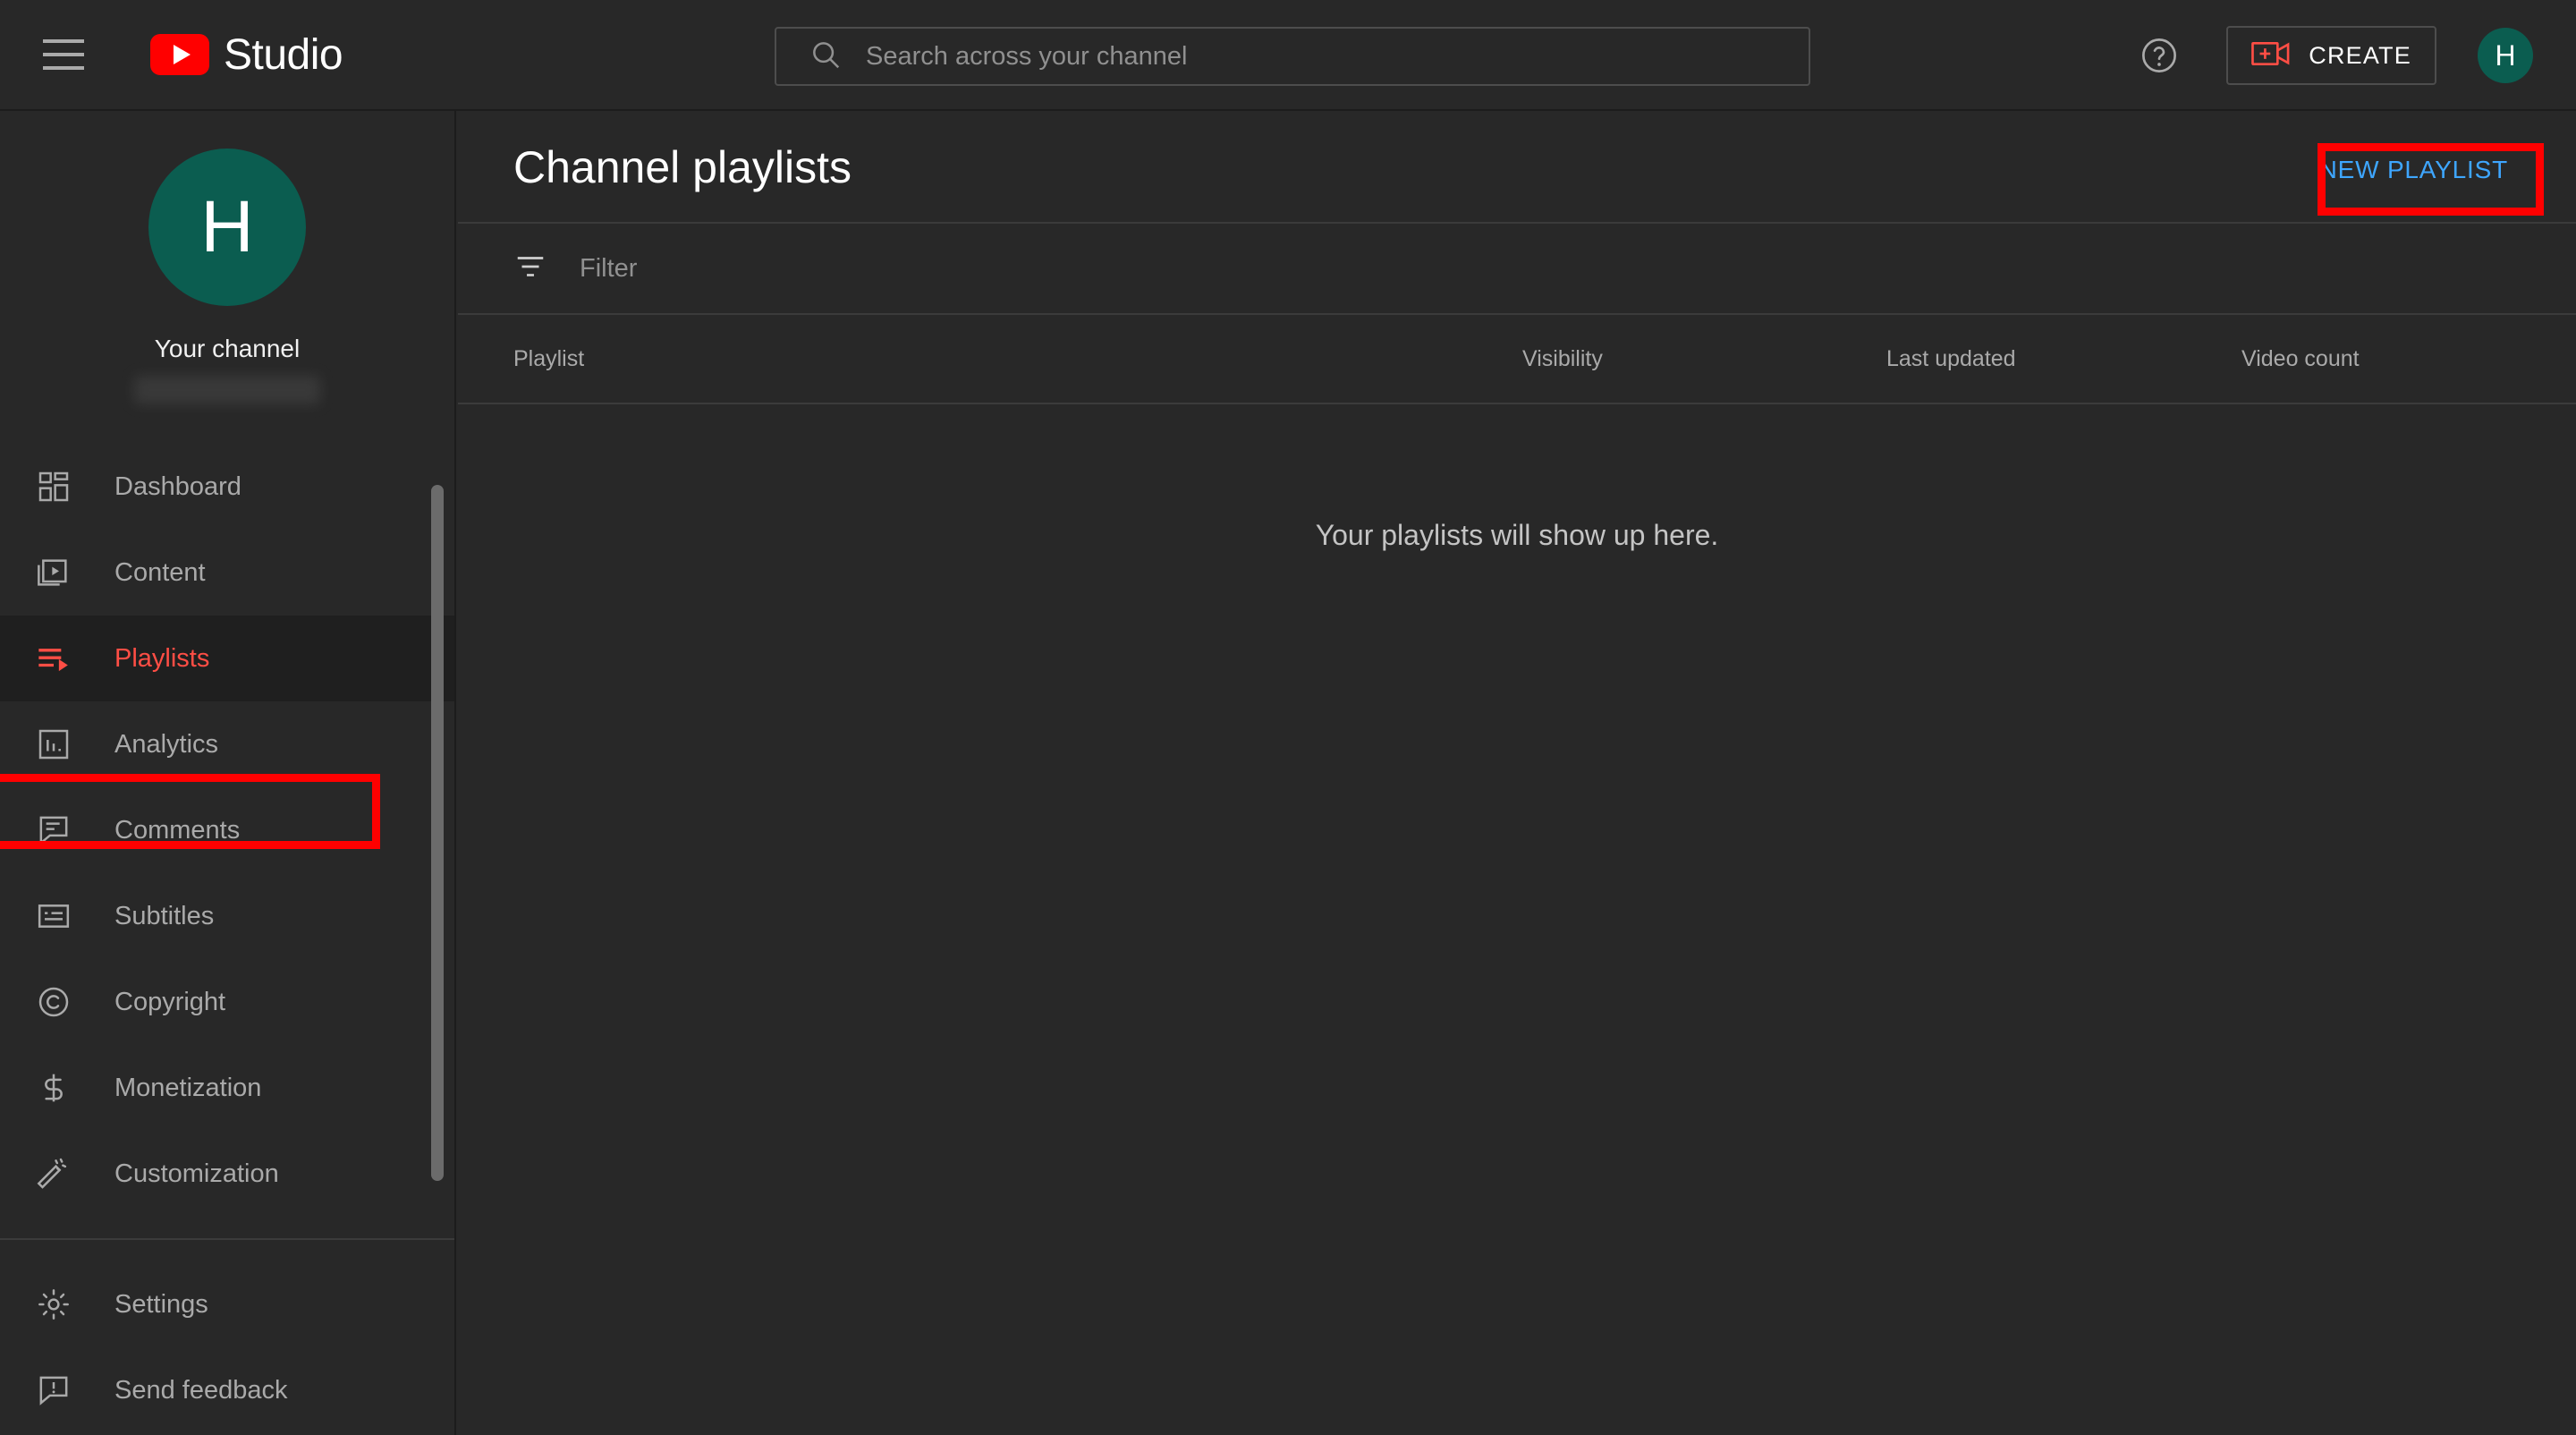 The width and height of the screenshot is (2576, 1435). Describe the element at coordinates (2360, 55) in the screenshot. I see `create-button-label: CREATE` at that location.